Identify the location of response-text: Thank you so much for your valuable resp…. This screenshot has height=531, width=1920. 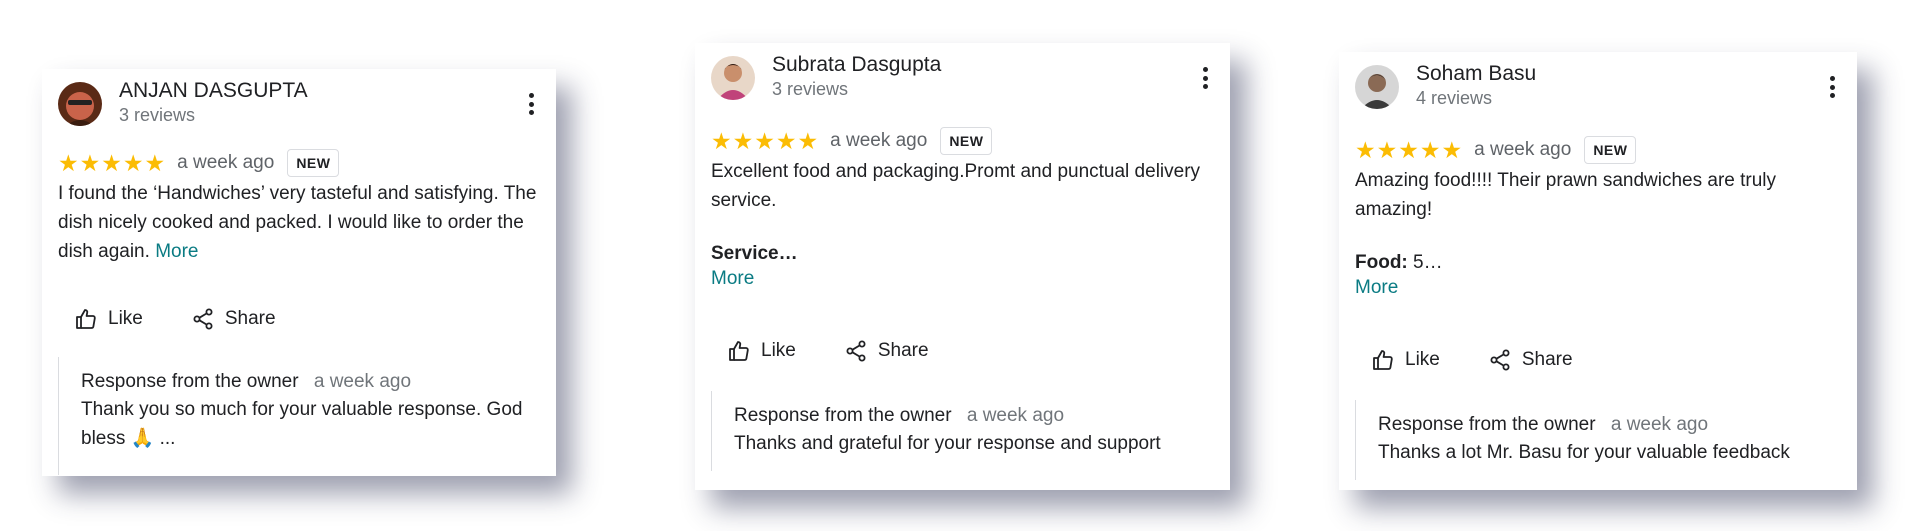
(302, 424).